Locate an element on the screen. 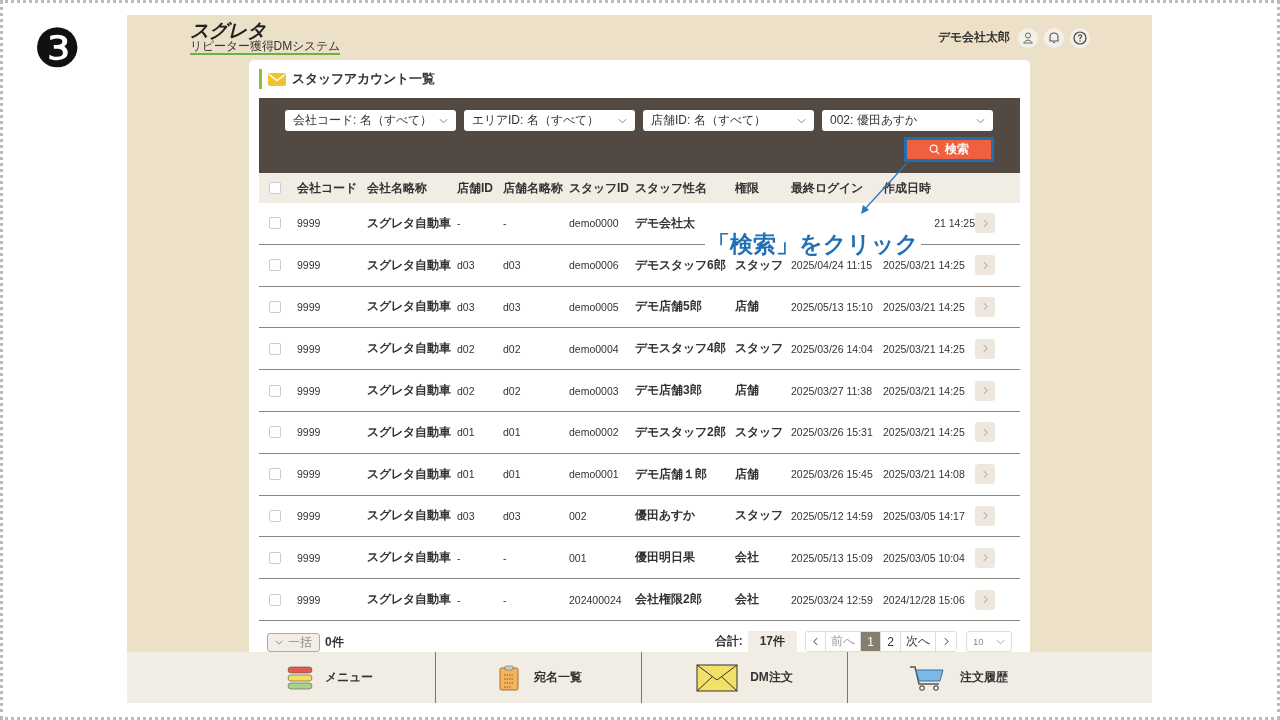  search-icon is located at coordinates (934, 149).